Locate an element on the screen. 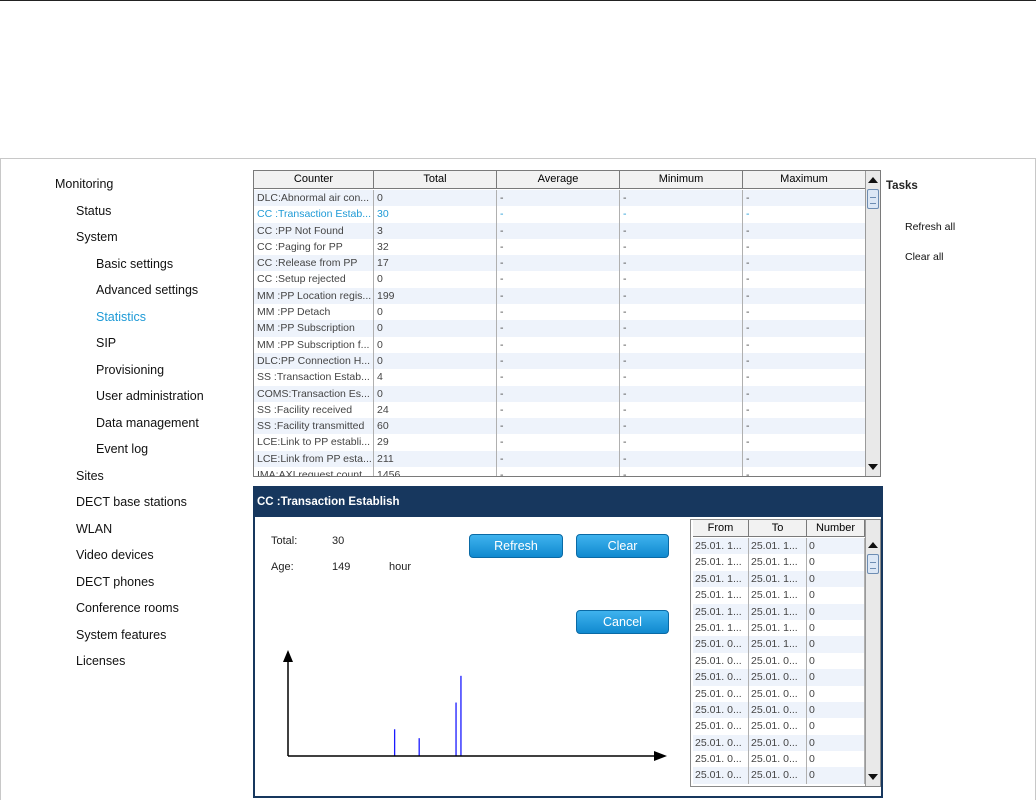 The image size is (1036, 800). table-row: DLC:PP Connection H... 0- - - is located at coordinates (560, 361).